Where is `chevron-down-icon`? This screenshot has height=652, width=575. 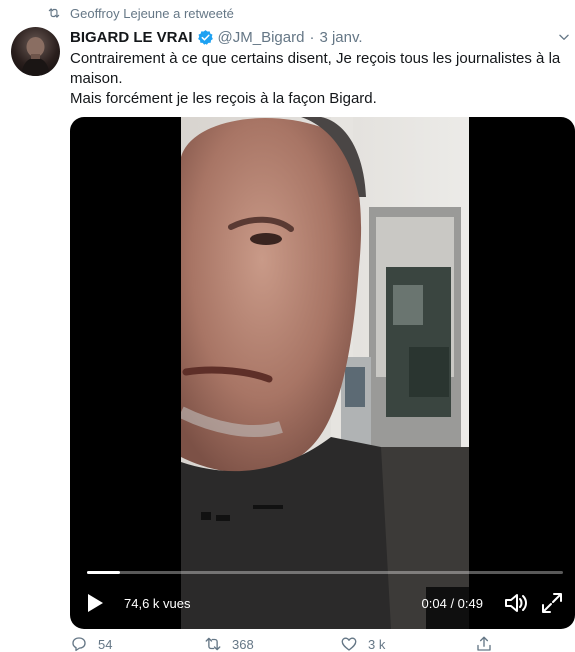
chevron-down-icon is located at coordinates (564, 37).